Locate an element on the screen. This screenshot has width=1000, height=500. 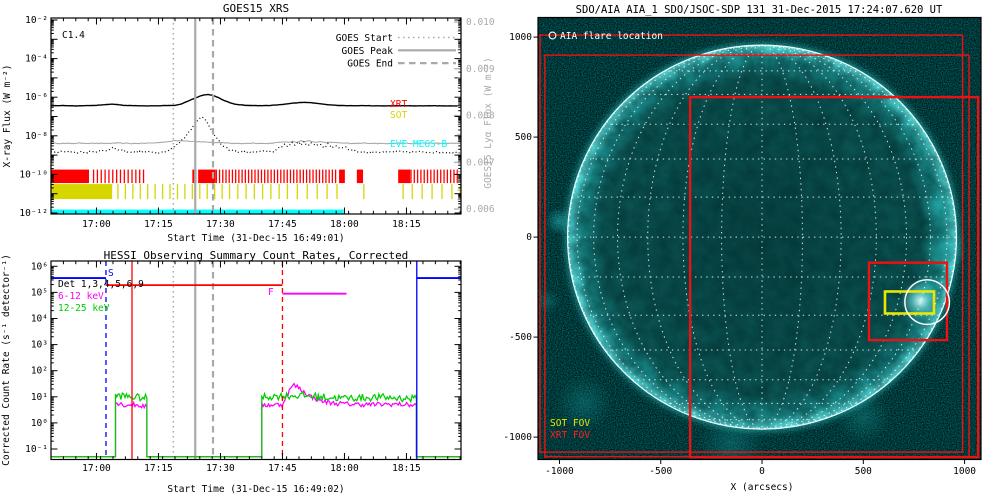
y-tick-label: 10¹ is located at coordinates (39, 397).